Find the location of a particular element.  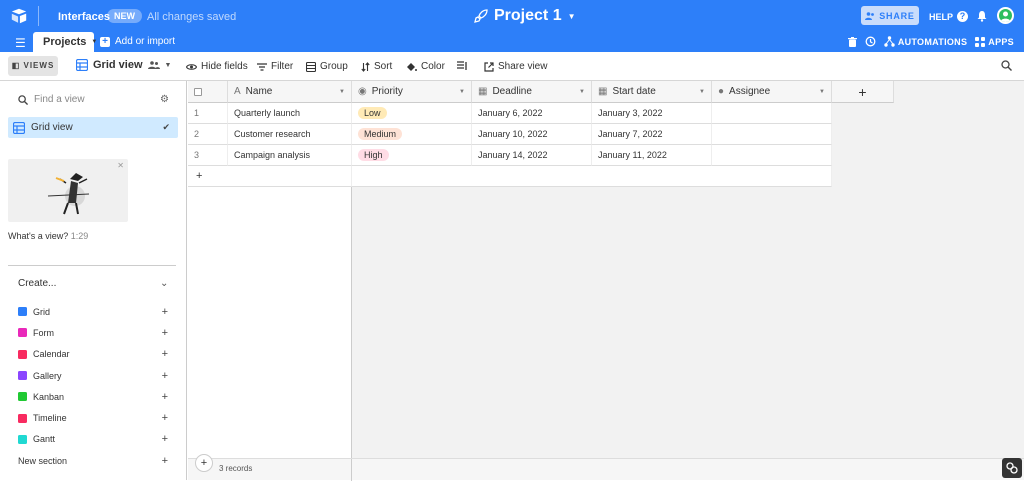

calendar-view-icon is located at coordinates (22, 354).